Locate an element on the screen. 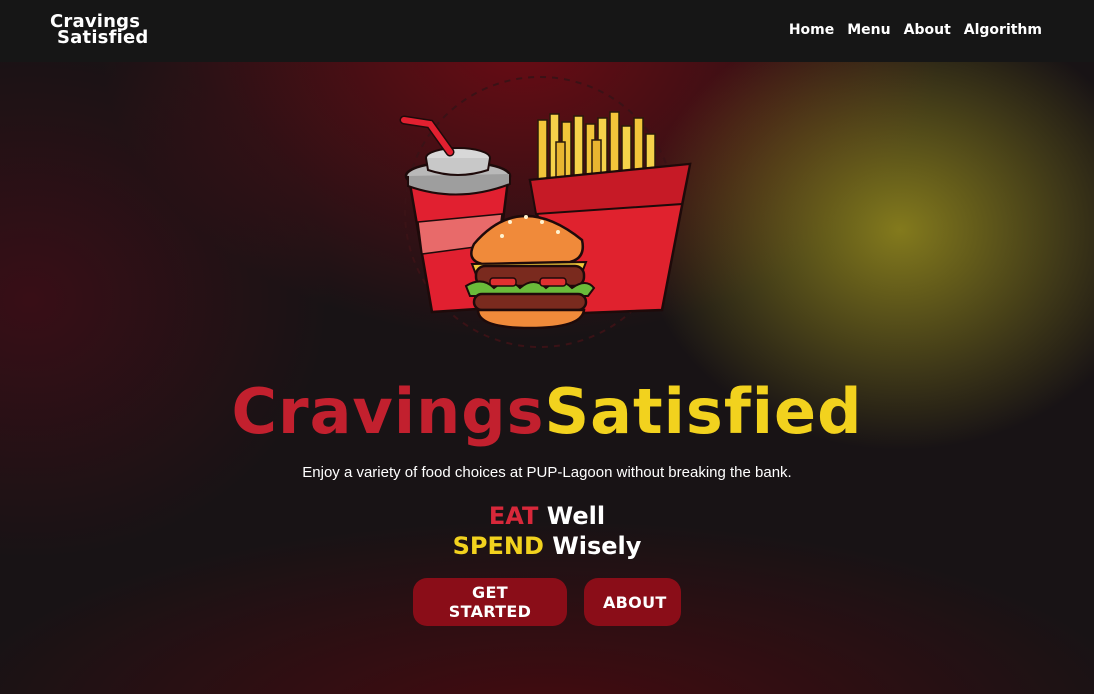 Image resolution: width=1094 pixels, height=694 pixels. motto-line-2: SPEND Wisely is located at coordinates (547, 546).